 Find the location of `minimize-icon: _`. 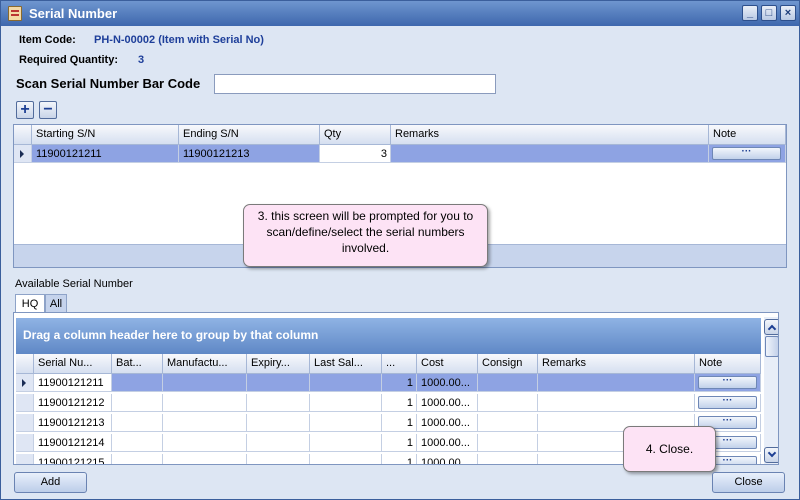

minimize-icon: _ is located at coordinates (750, 13).